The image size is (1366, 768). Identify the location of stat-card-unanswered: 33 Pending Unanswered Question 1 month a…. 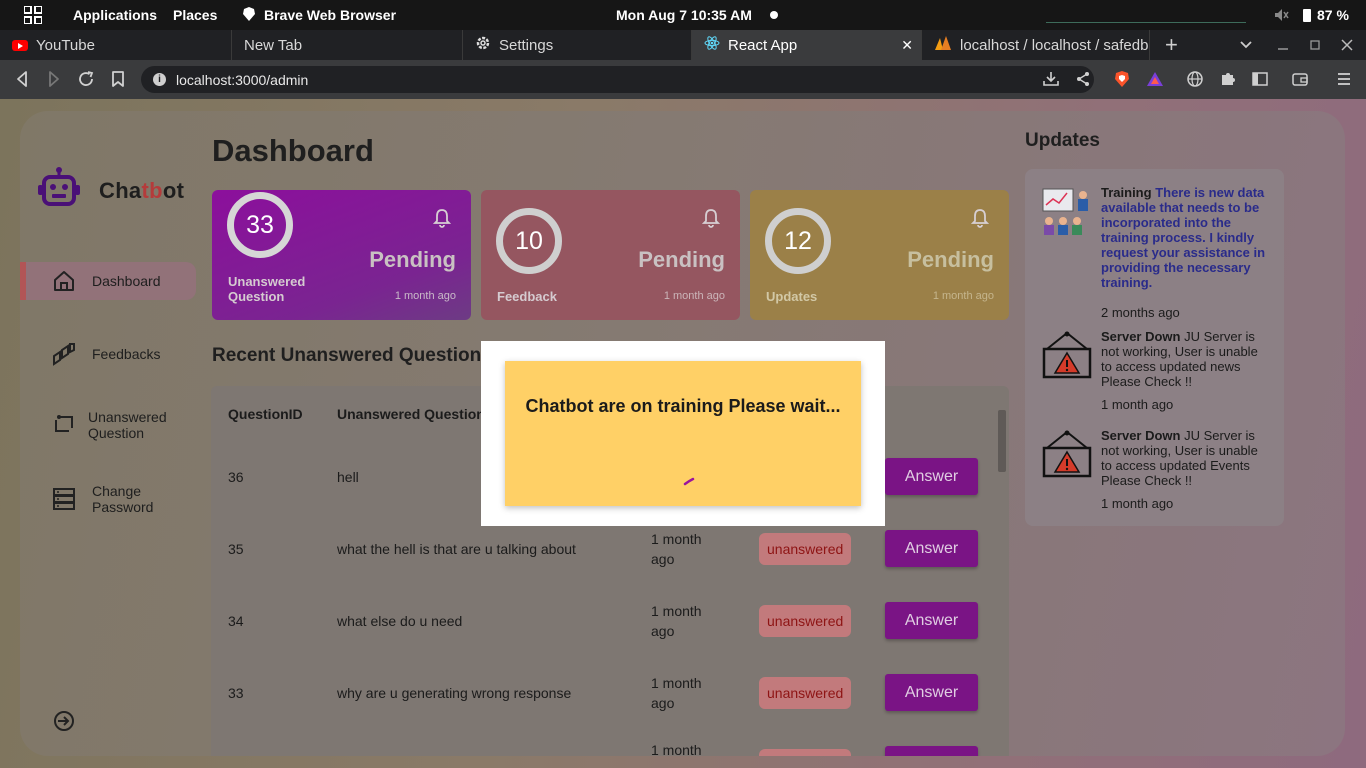
(341, 255).